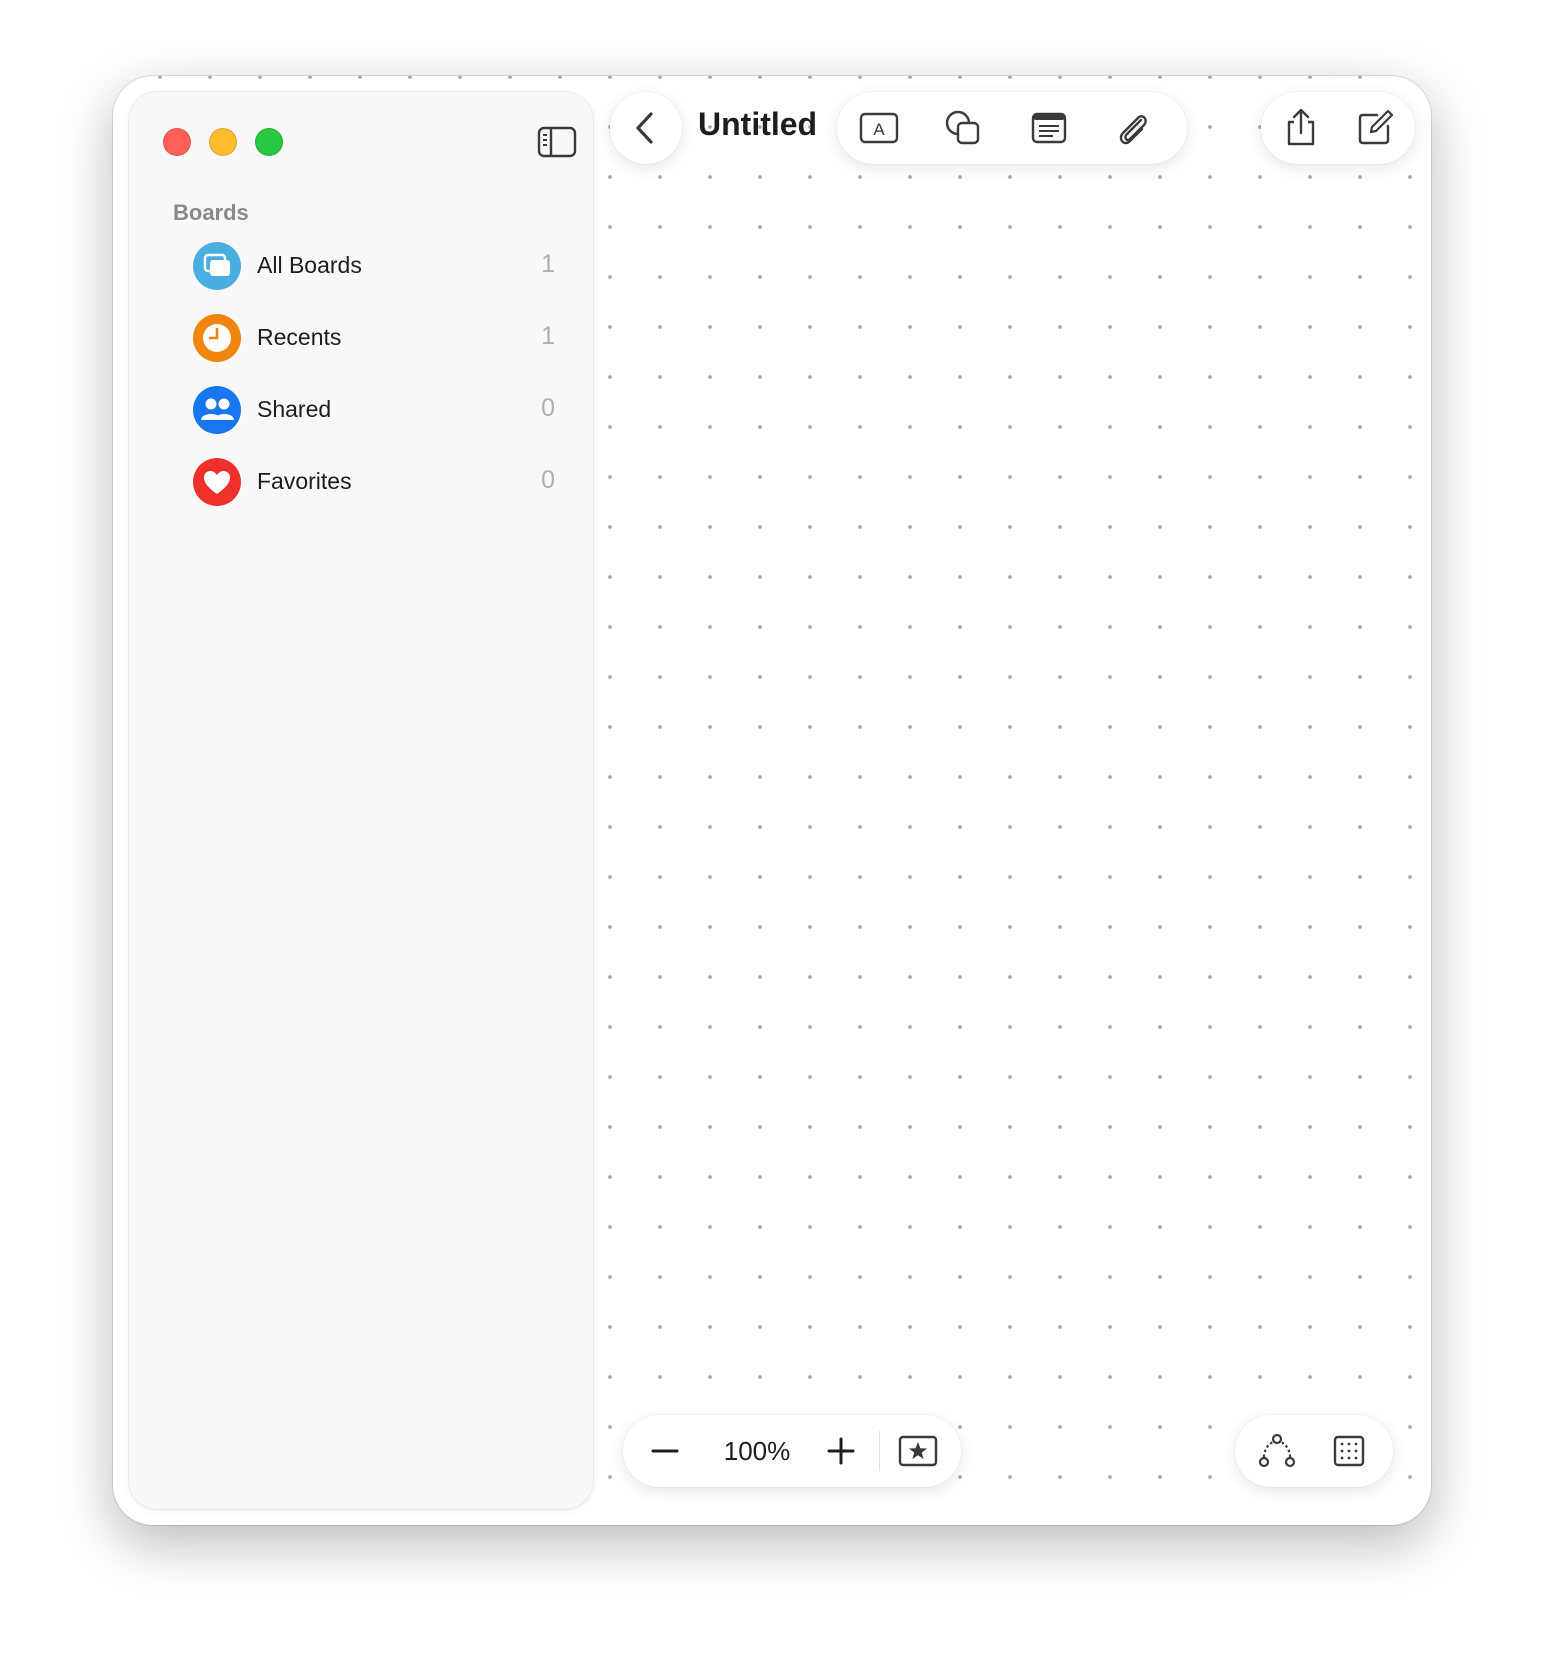 The height and width of the screenshot is (1674, 1544). Describe the element at coordinates (757, 1451) in the screenshot. I see `zoom-level: 100%` at that location.